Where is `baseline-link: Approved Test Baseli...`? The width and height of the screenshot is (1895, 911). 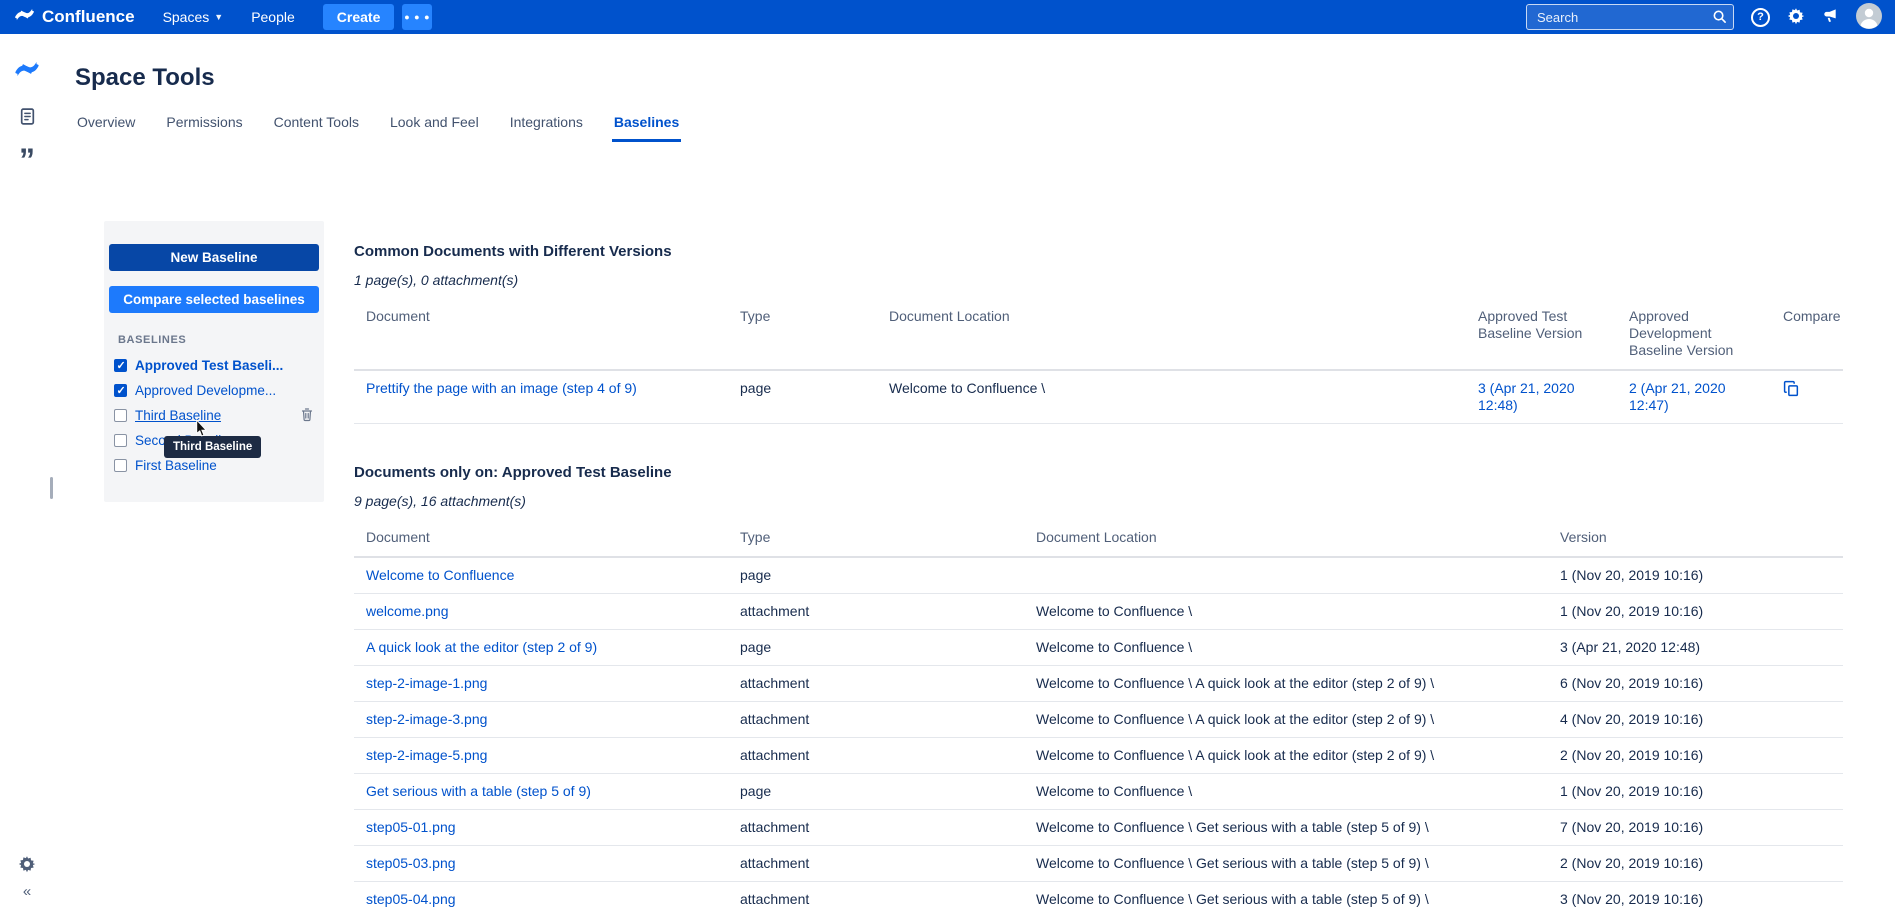 baseline-link: Approved Test Baseli... is located at coordinates (209, 365).